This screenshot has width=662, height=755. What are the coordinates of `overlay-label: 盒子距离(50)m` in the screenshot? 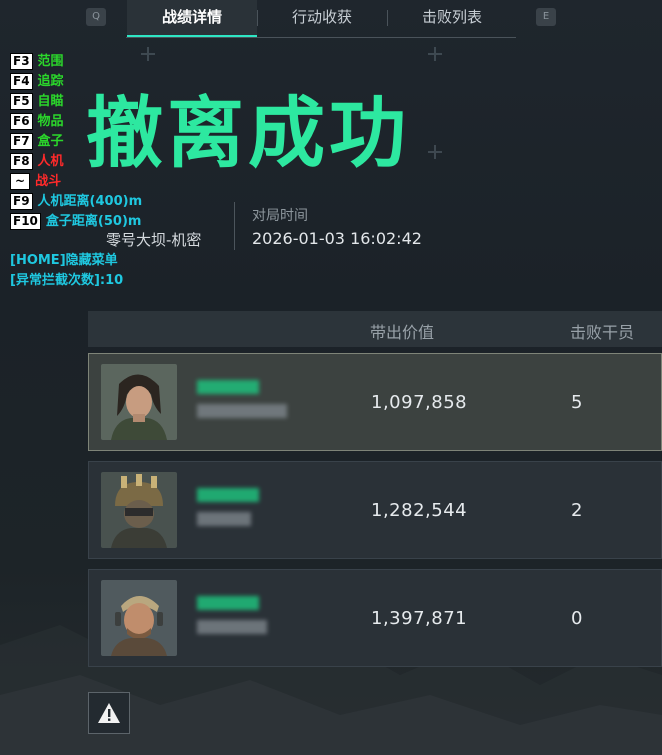 It's located at (93, 221).